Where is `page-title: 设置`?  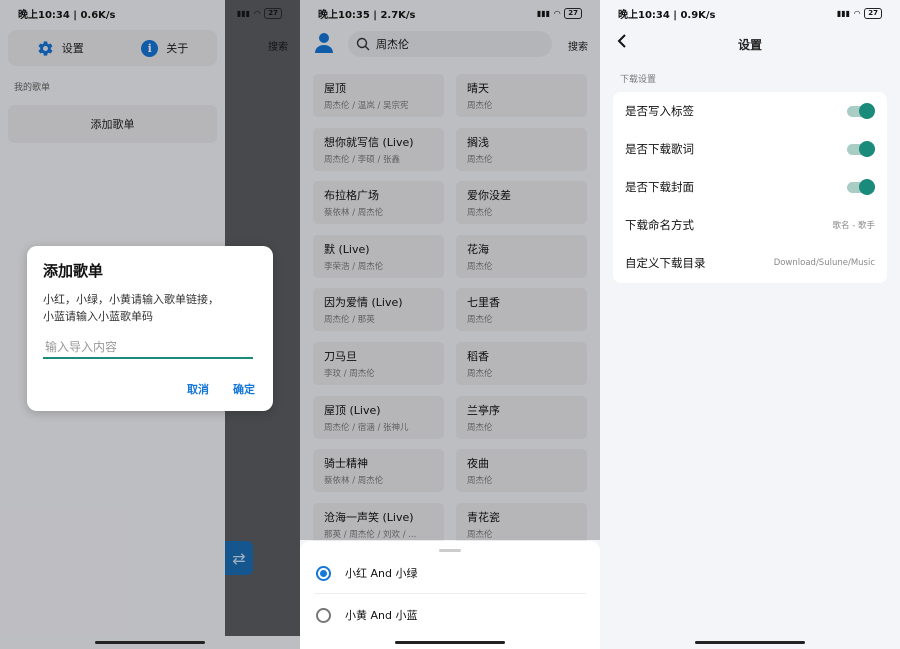 page-title: 设置 is located at coordinates (749, 45).